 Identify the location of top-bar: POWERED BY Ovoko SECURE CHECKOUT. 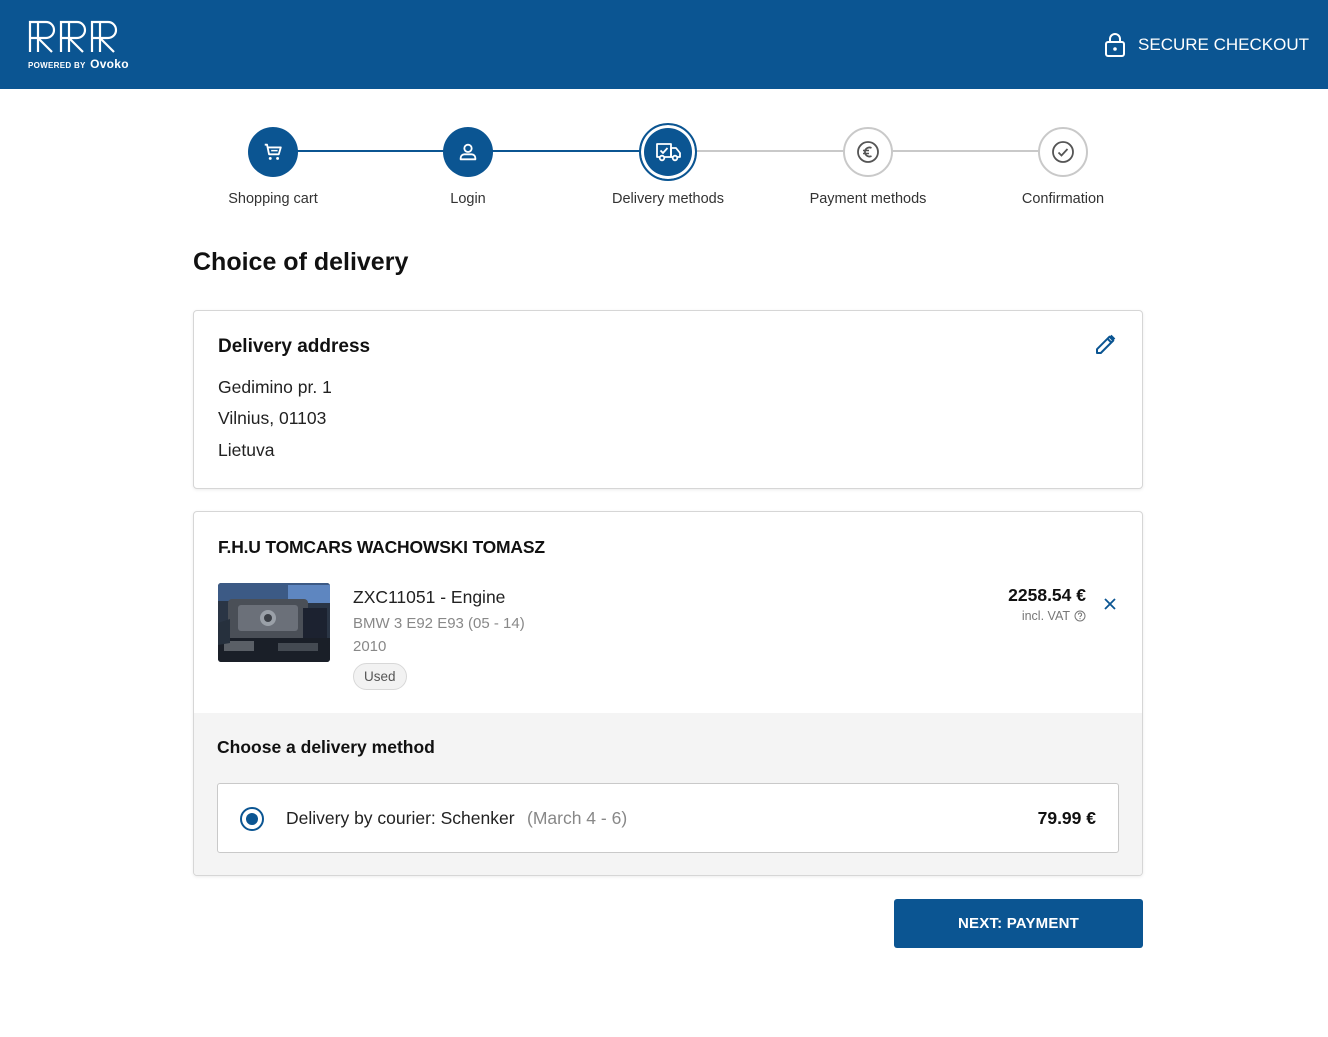
(664, 44).